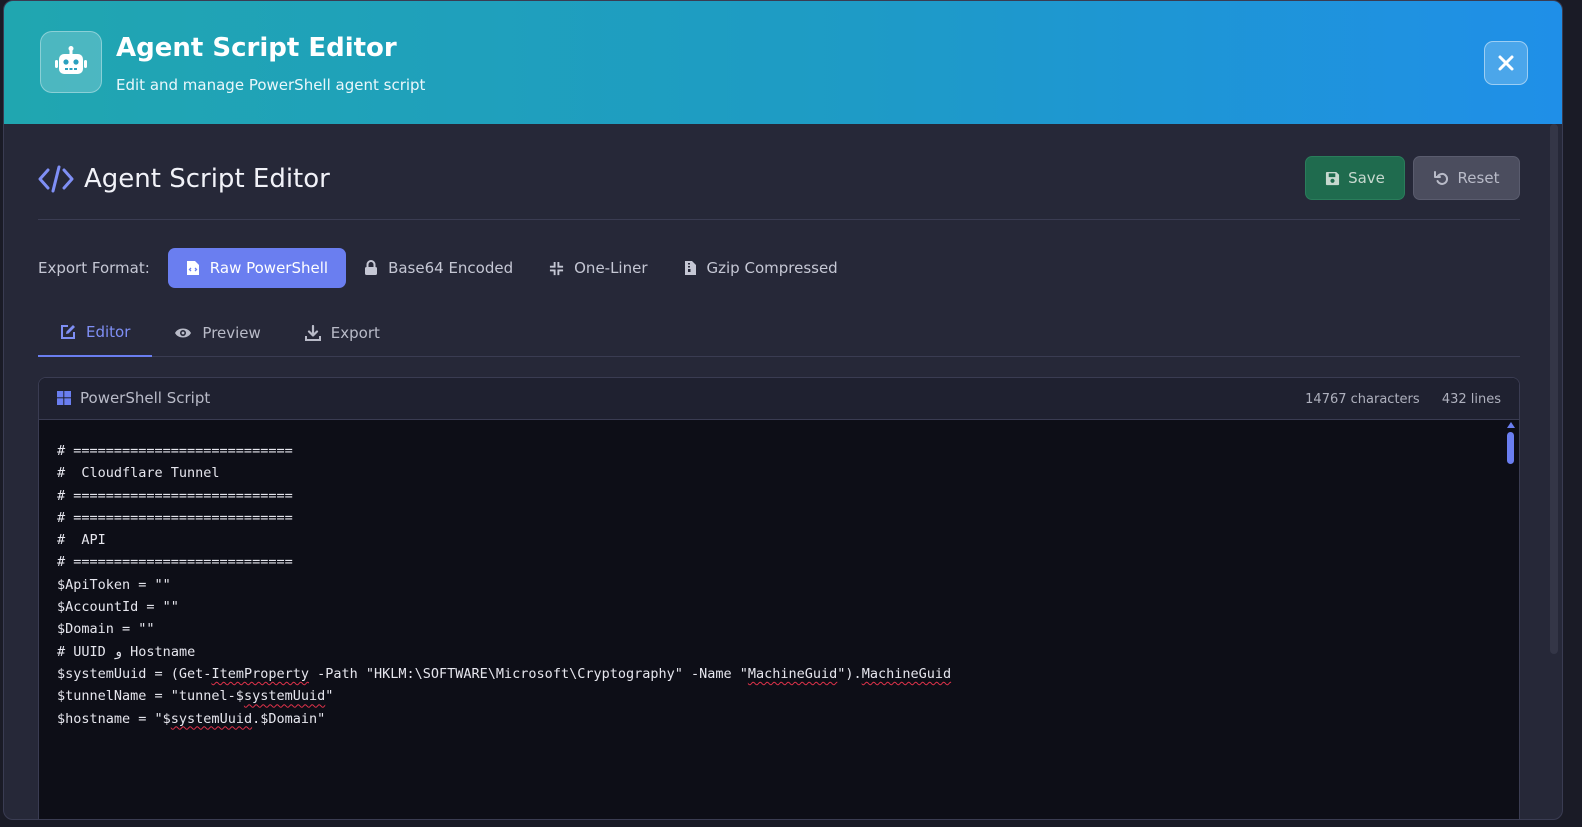 The width and height of the screenshot is (1582, 827). I want to click on modal-subtitle: Edit and manage PowerShell agent script, so click(271, 85).